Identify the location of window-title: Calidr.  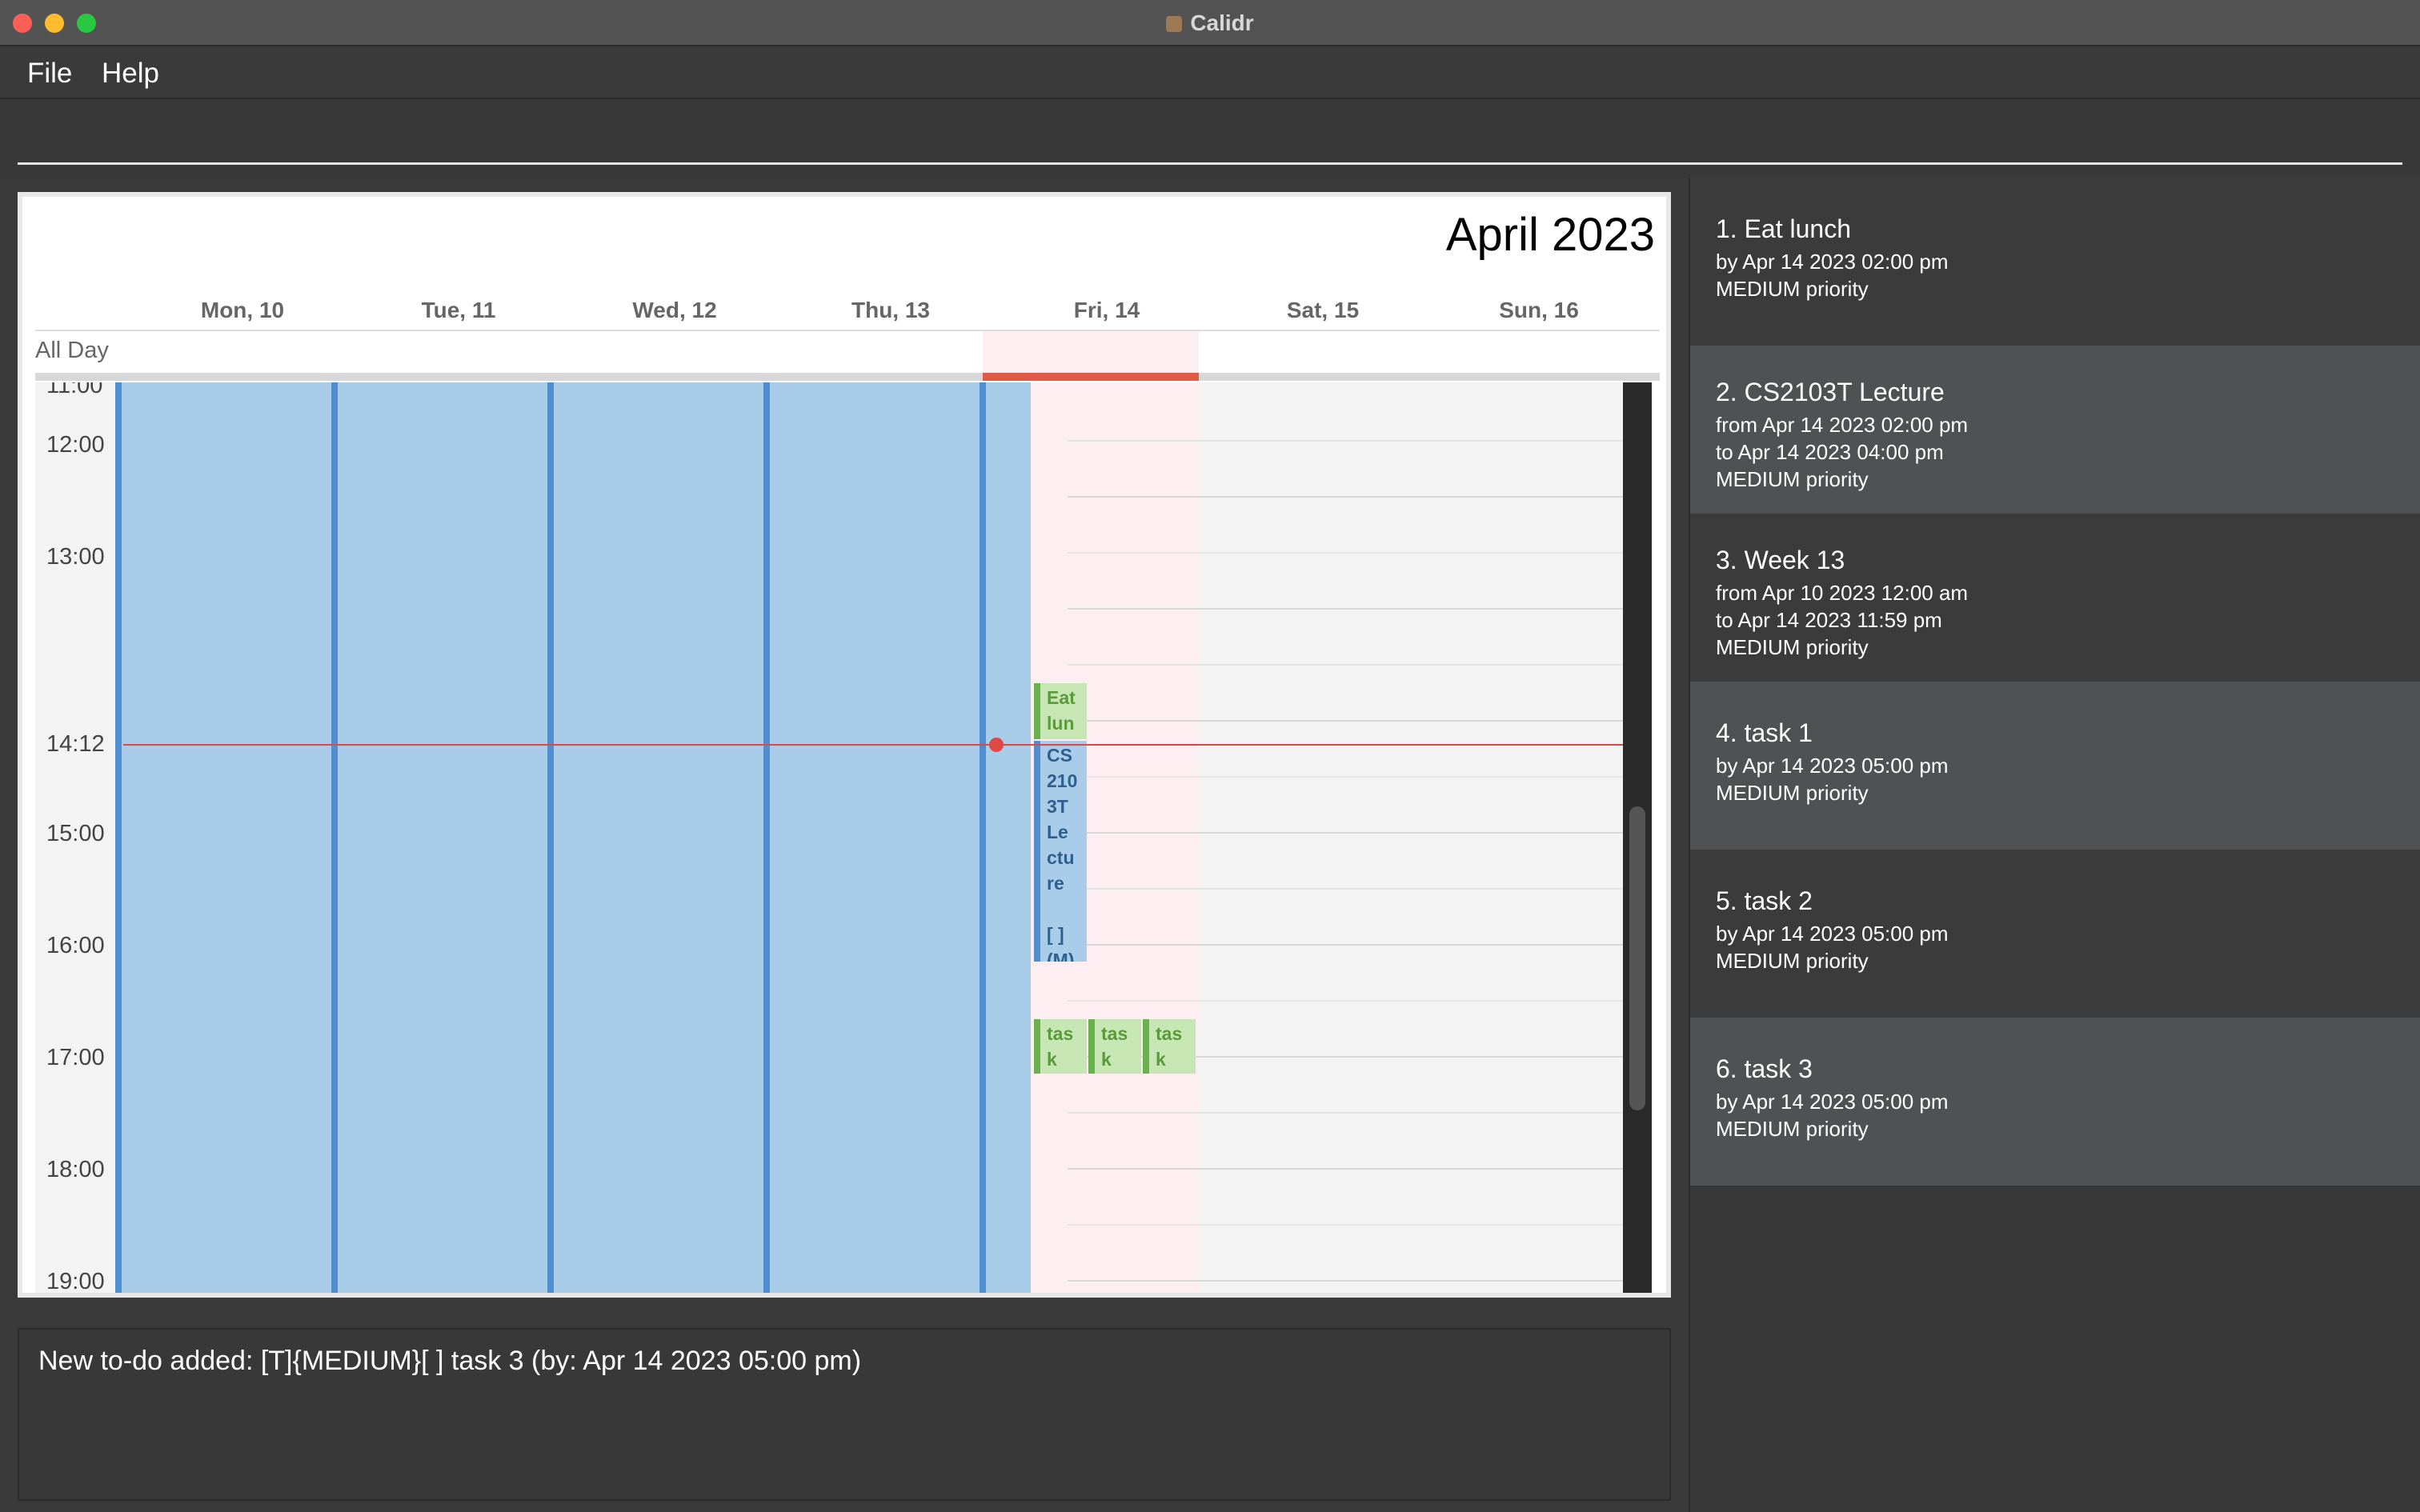
(1210, 23).